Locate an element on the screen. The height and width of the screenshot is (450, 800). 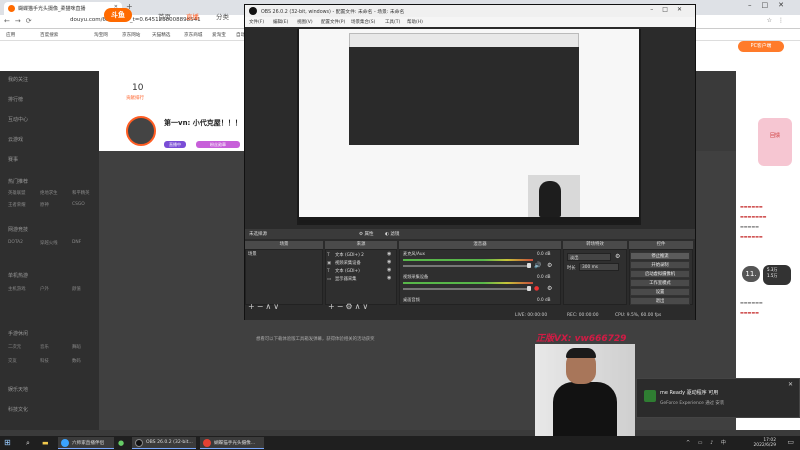
menu-help: 帮助(H) is located at coordinates (415, 22).